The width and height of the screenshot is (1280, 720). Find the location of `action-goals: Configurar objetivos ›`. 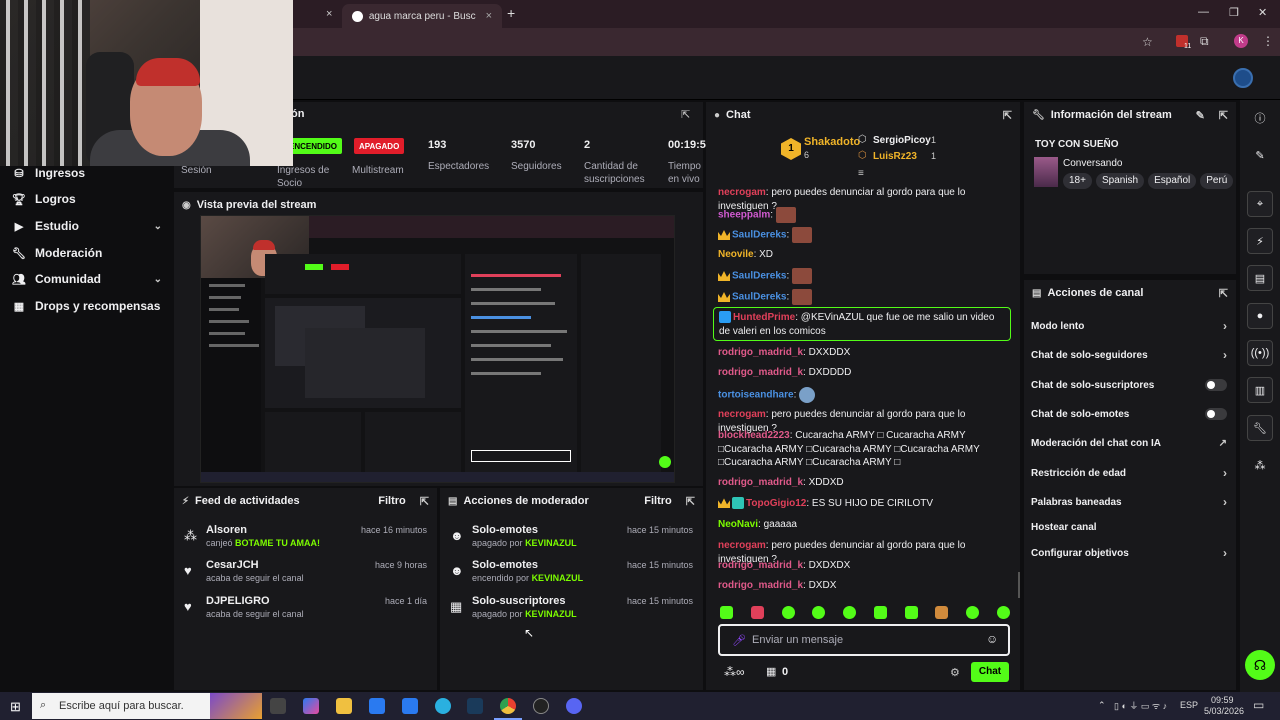

action-goals: Configurar objetivos › is located at coordinates (1129, 553).